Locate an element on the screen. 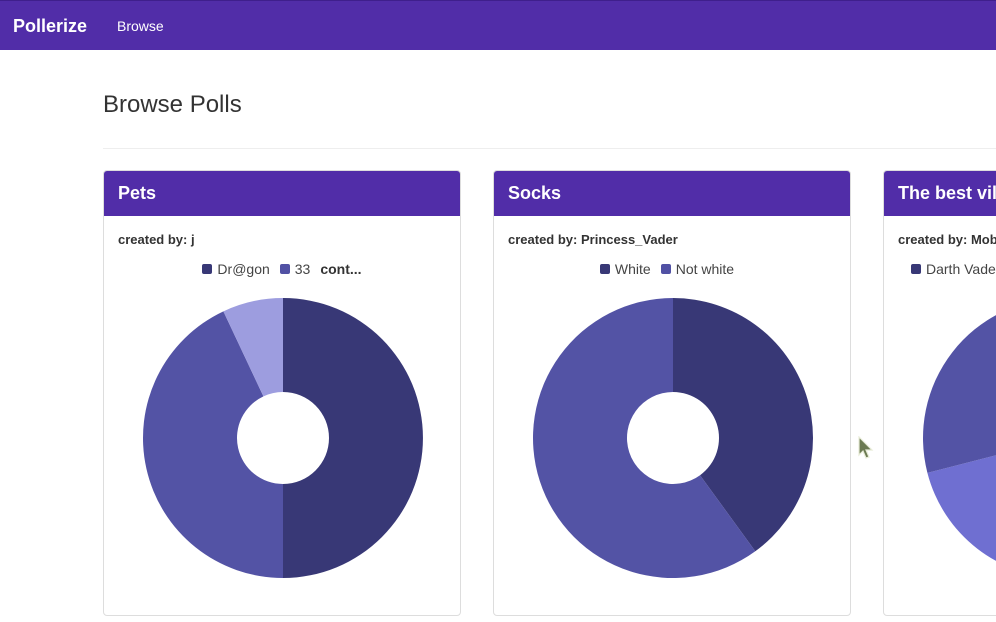 This screenshot has height=622, width=996. legend-label: Dr@gon is located at coordinates (243, 269).